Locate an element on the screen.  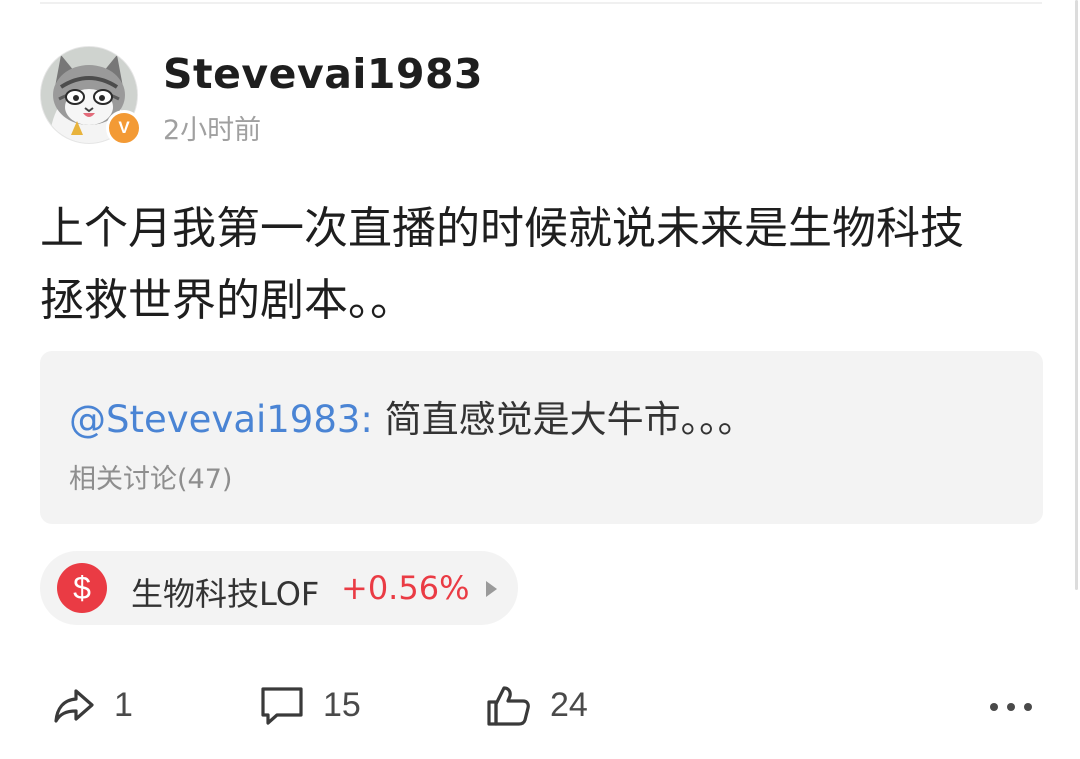
related-discussion-link: 相关讨论(47) is located at coordinates (150, 476).